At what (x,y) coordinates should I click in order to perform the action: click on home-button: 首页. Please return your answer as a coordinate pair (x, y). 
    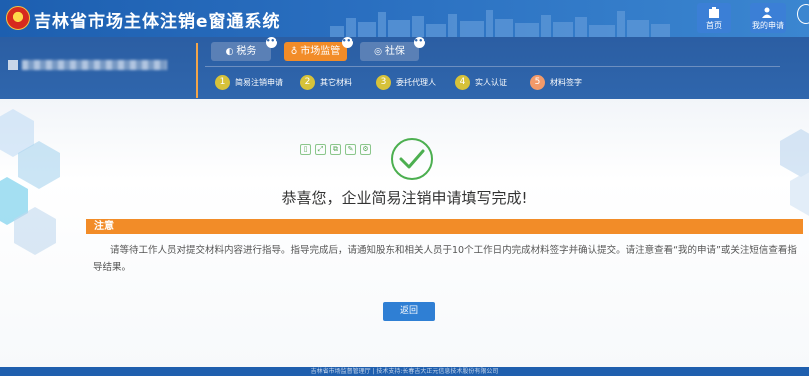
    Looking at the image, I should click on (714, 18).